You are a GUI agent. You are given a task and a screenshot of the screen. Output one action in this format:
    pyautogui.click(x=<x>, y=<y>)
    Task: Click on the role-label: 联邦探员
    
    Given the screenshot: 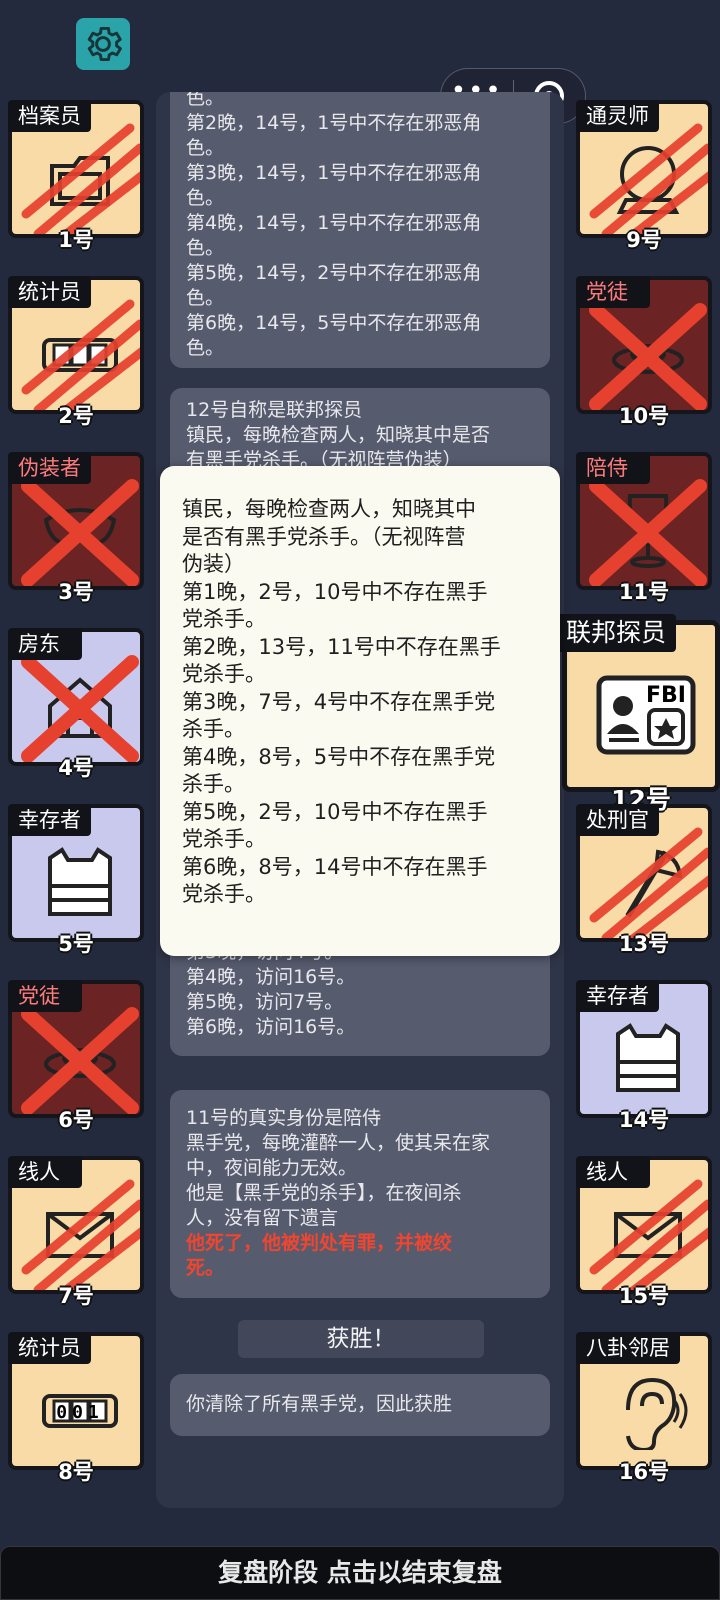 What is the action you would take?
    pyautogui.click(x=616, y=633)
    